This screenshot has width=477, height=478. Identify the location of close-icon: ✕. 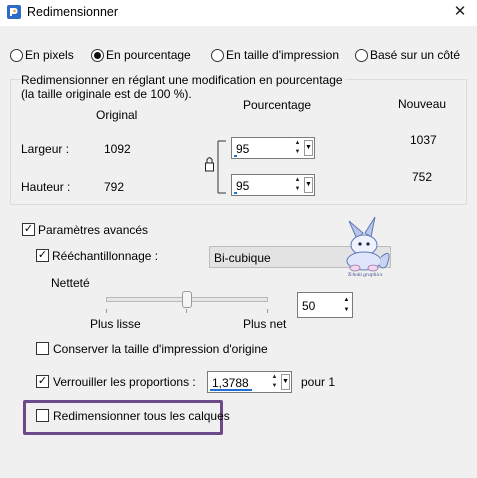
(460, 13).